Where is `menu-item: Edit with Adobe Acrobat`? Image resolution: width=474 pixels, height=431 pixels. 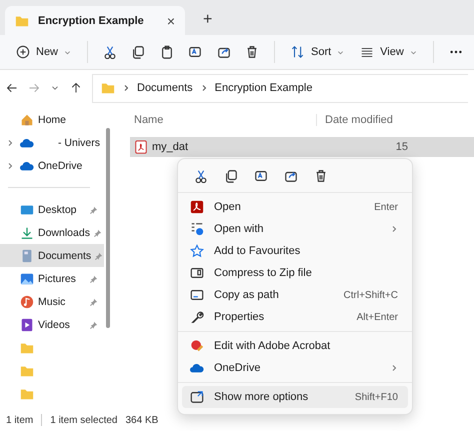
menu-item: Edit with Adobe Acrobat is located at coordinates (295, 346).